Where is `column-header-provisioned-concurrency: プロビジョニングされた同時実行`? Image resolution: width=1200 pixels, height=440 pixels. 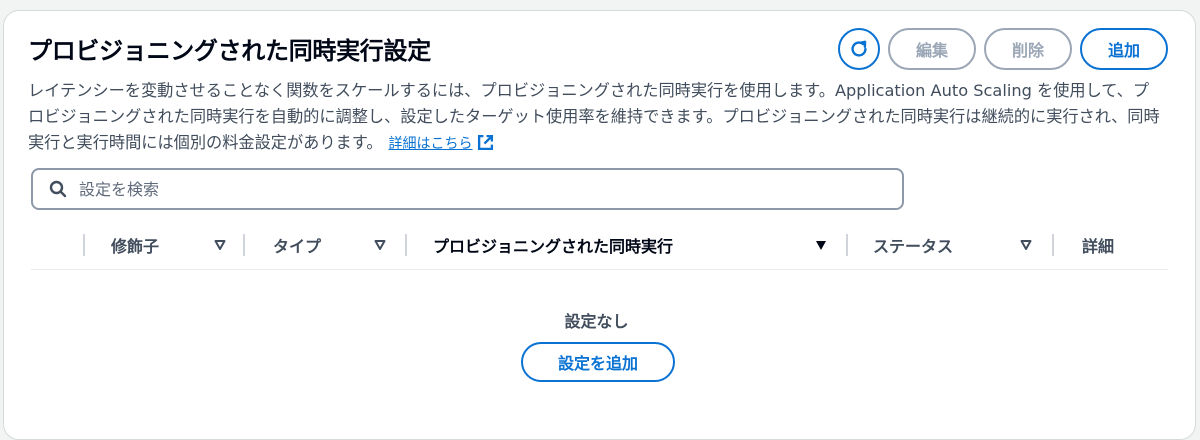
column-header-provisioned-concurrency: プロビジョニングされた同時実行 is located at coordinates (553, 245).